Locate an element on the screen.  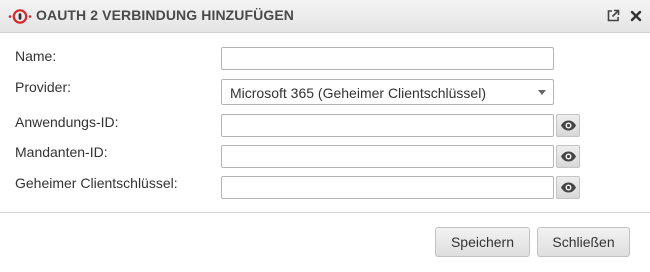
application-id-label: Anwendungs-ID: is located at coordinates (67, 122).